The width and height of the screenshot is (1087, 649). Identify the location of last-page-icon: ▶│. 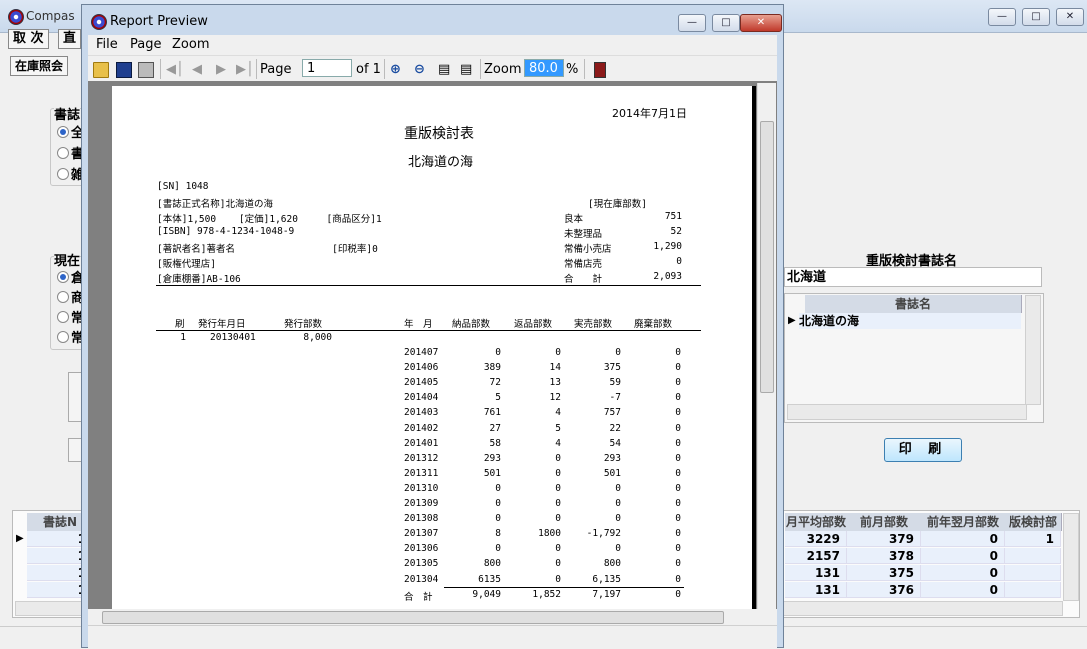
(245, 69).